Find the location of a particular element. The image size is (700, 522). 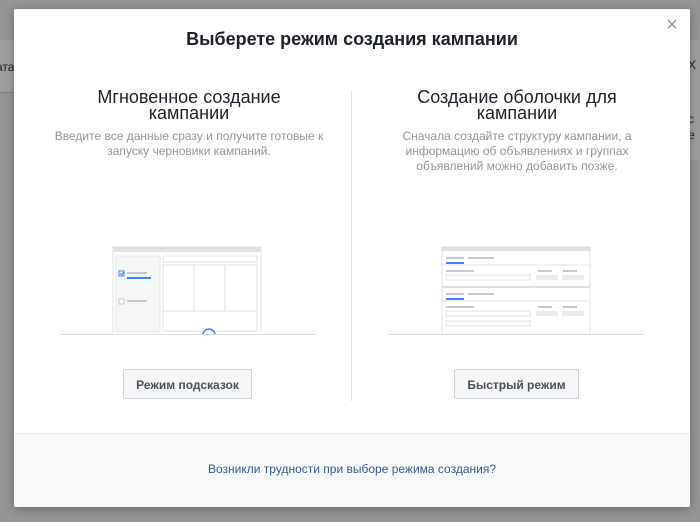

quick-wireframe-icon is located at coordinates (516, 291).